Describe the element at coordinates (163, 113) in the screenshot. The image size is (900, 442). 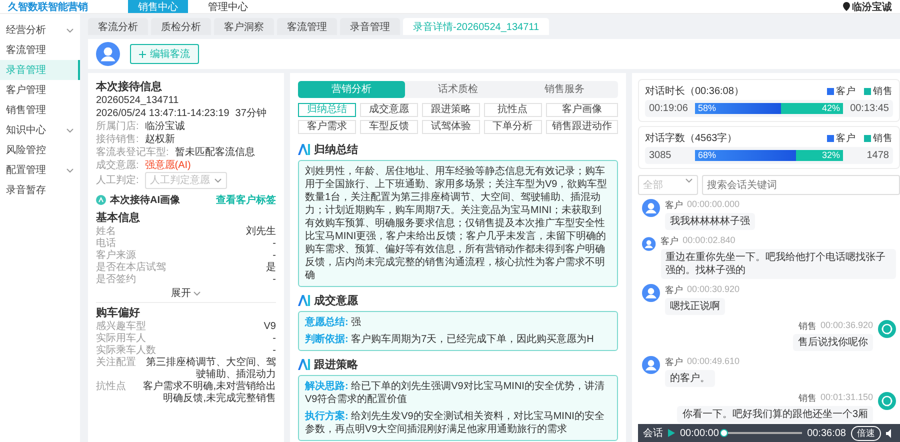
I see `record-time: 2026/05/24 13:47:11-14:23:19` at that location.